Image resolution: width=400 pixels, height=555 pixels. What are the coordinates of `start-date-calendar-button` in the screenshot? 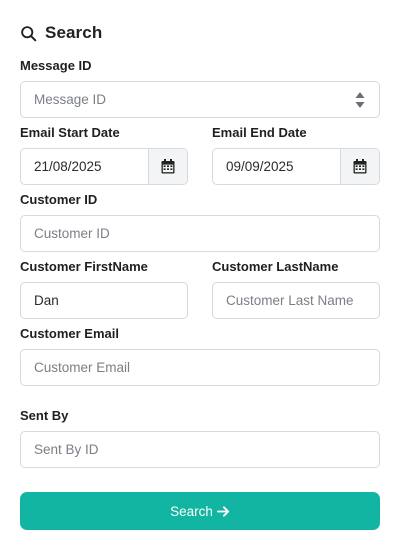 It's located at (167, 166).